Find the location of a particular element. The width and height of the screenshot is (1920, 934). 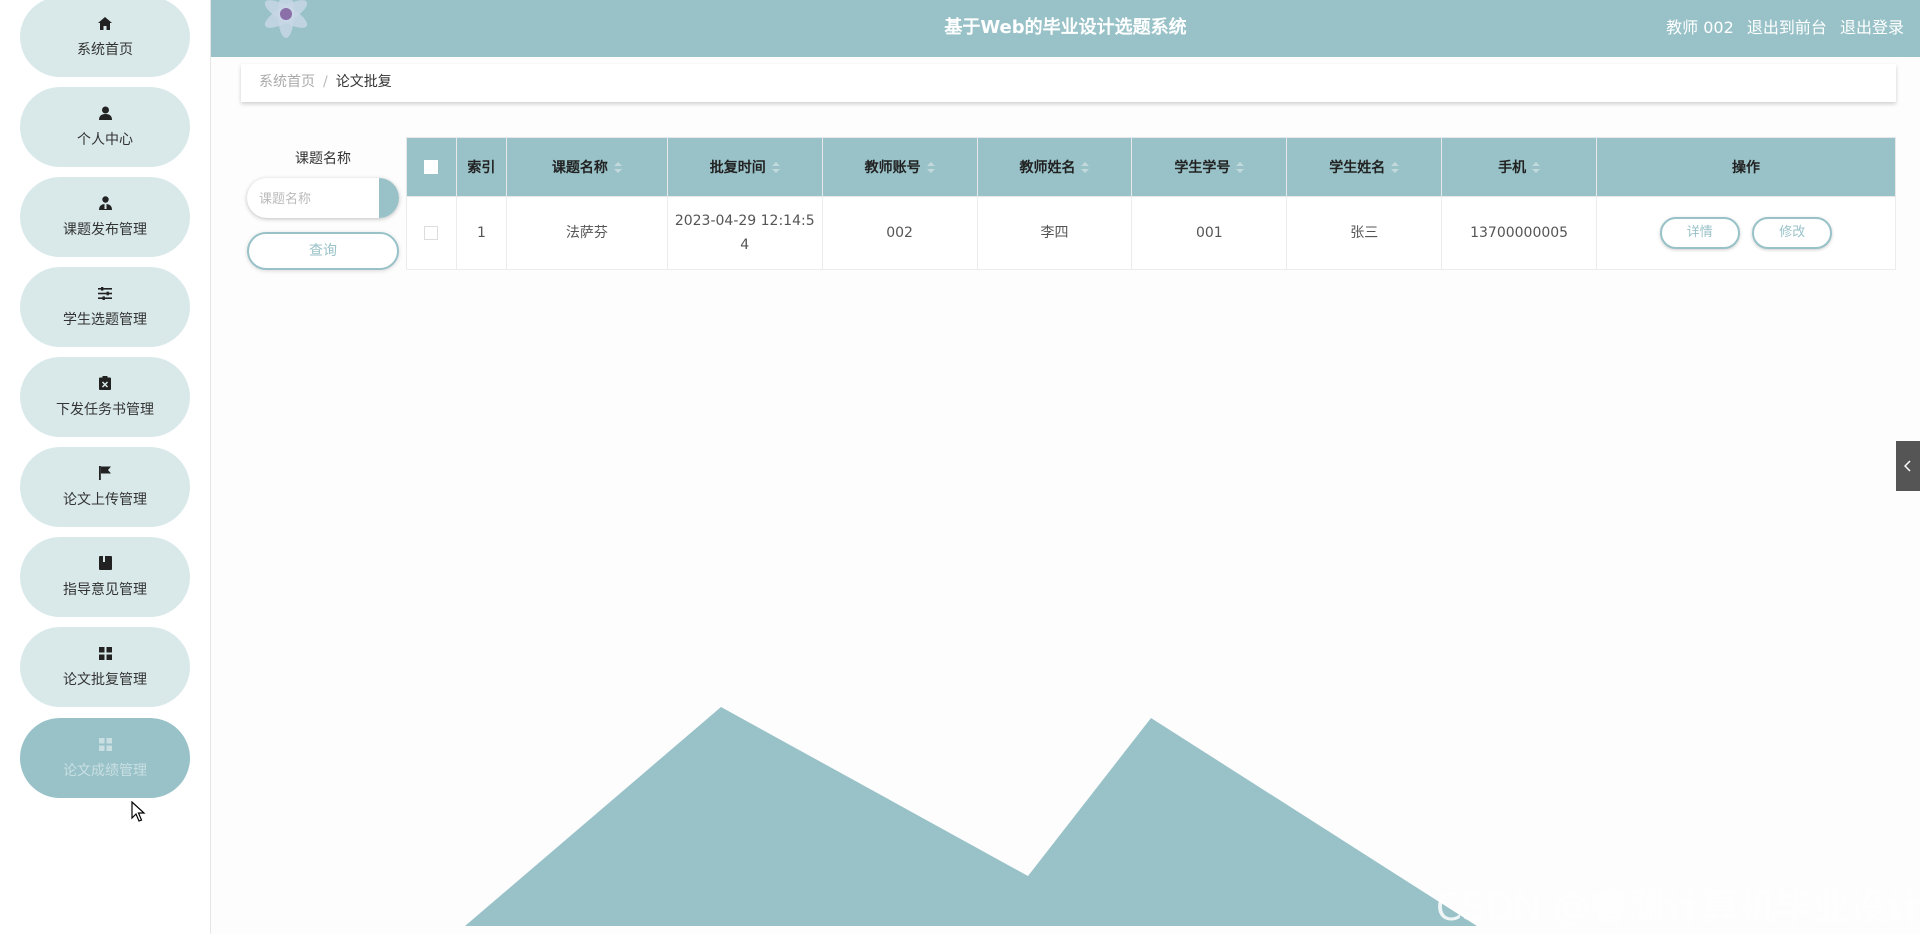

column-header: 学生学号 is located at coordinates (1209, 167).